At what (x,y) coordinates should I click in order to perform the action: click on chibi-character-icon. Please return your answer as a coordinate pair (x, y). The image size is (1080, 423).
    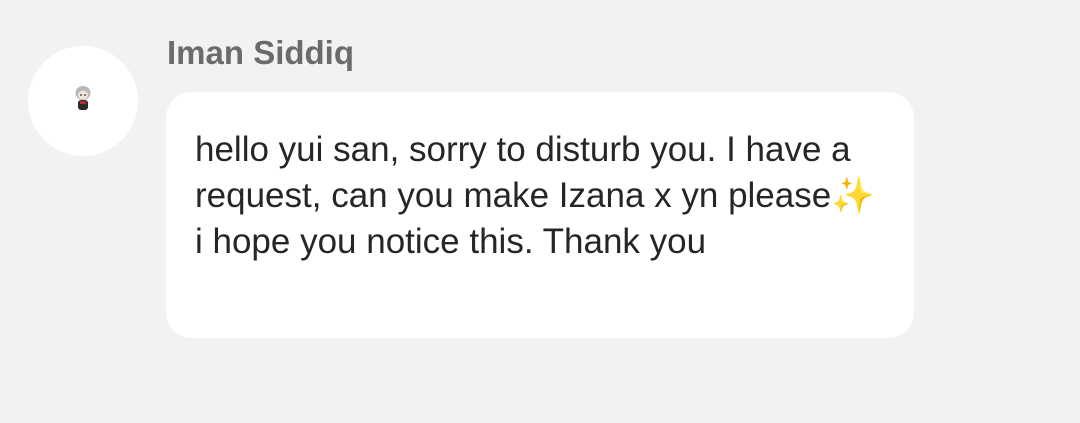
    Looking at the image, I should click on (83, 98).